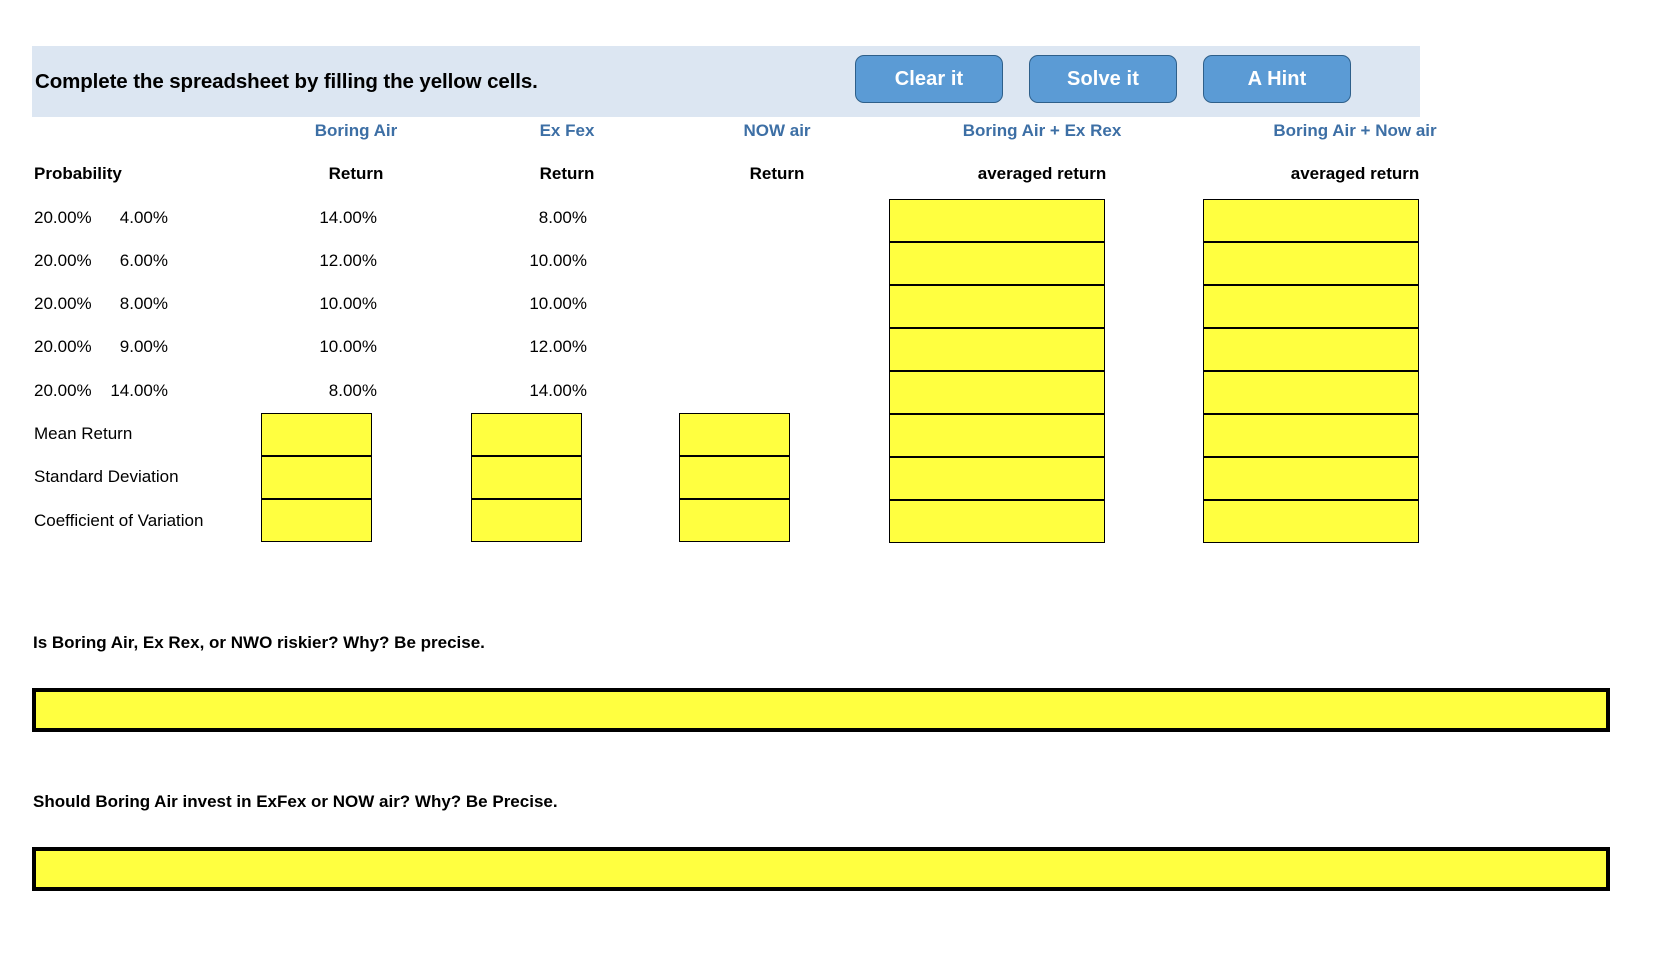 The image size is (1664, 966). Describe the element at coordinates (734, 434) in the screenshot. I see `input-cell-now-air-mean-return` at that location.